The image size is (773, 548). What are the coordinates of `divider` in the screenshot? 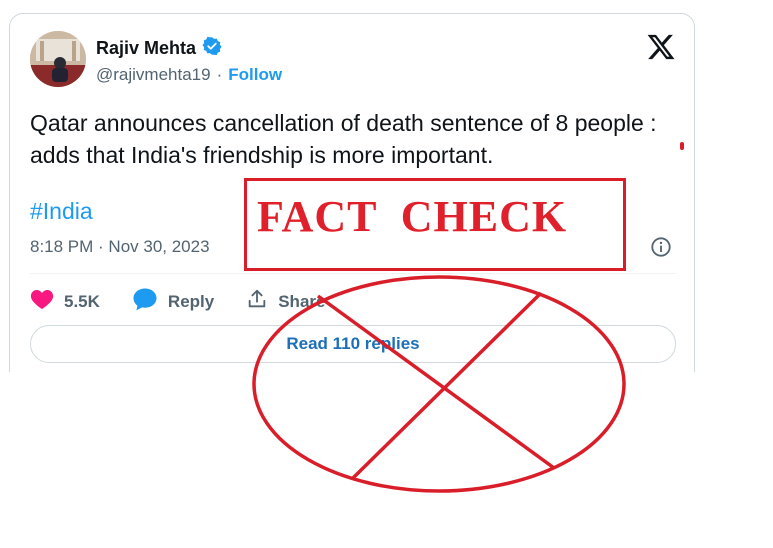 It's located at (353, 273).